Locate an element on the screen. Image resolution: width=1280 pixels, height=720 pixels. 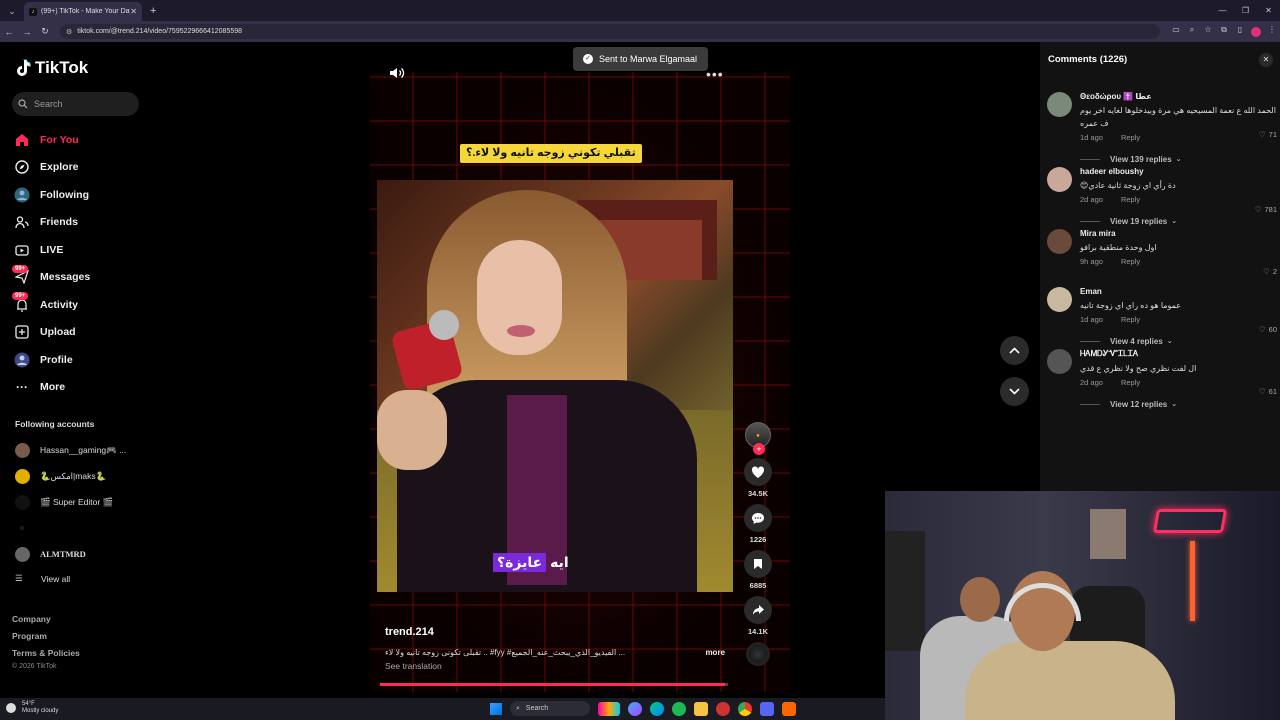
reload-icon: ↻ is located at coordinates (45, 31).